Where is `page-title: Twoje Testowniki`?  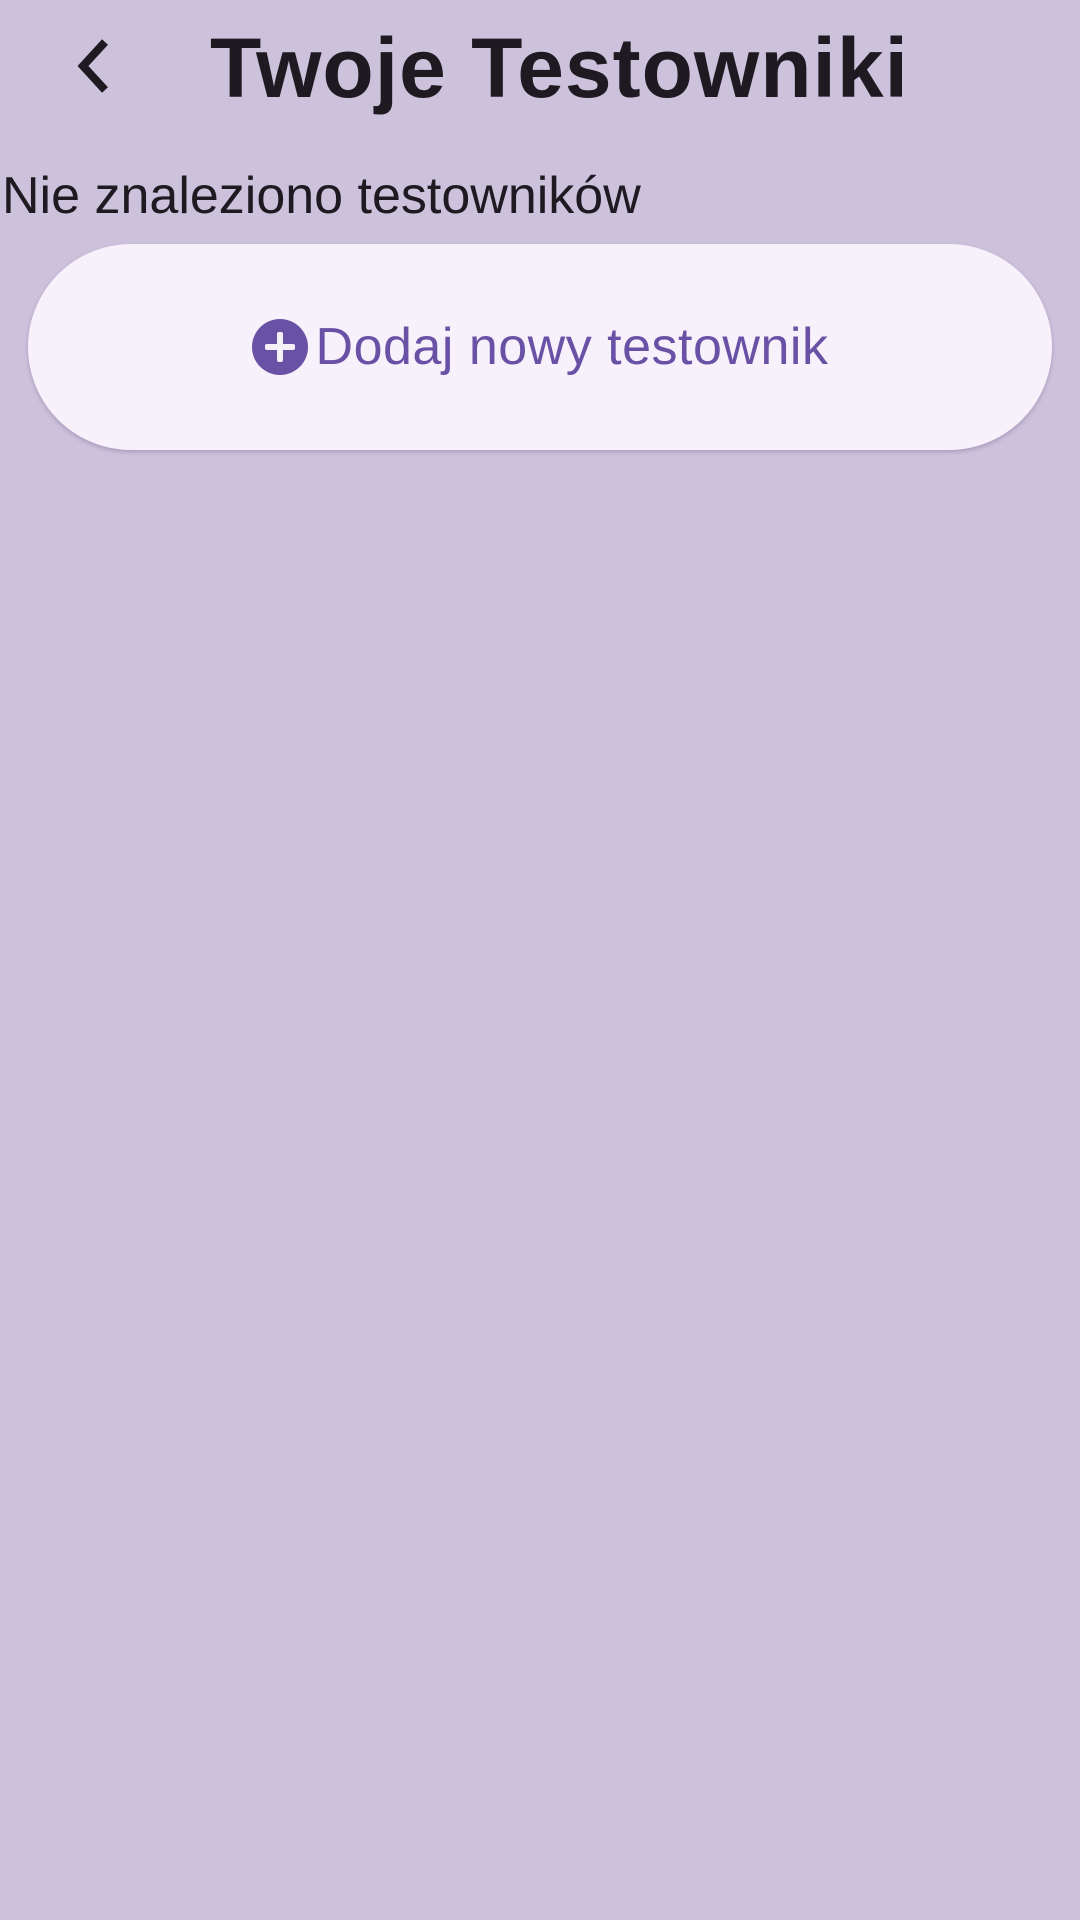 page-title: Twoje Testowniki is located at coordinates (559, 68).